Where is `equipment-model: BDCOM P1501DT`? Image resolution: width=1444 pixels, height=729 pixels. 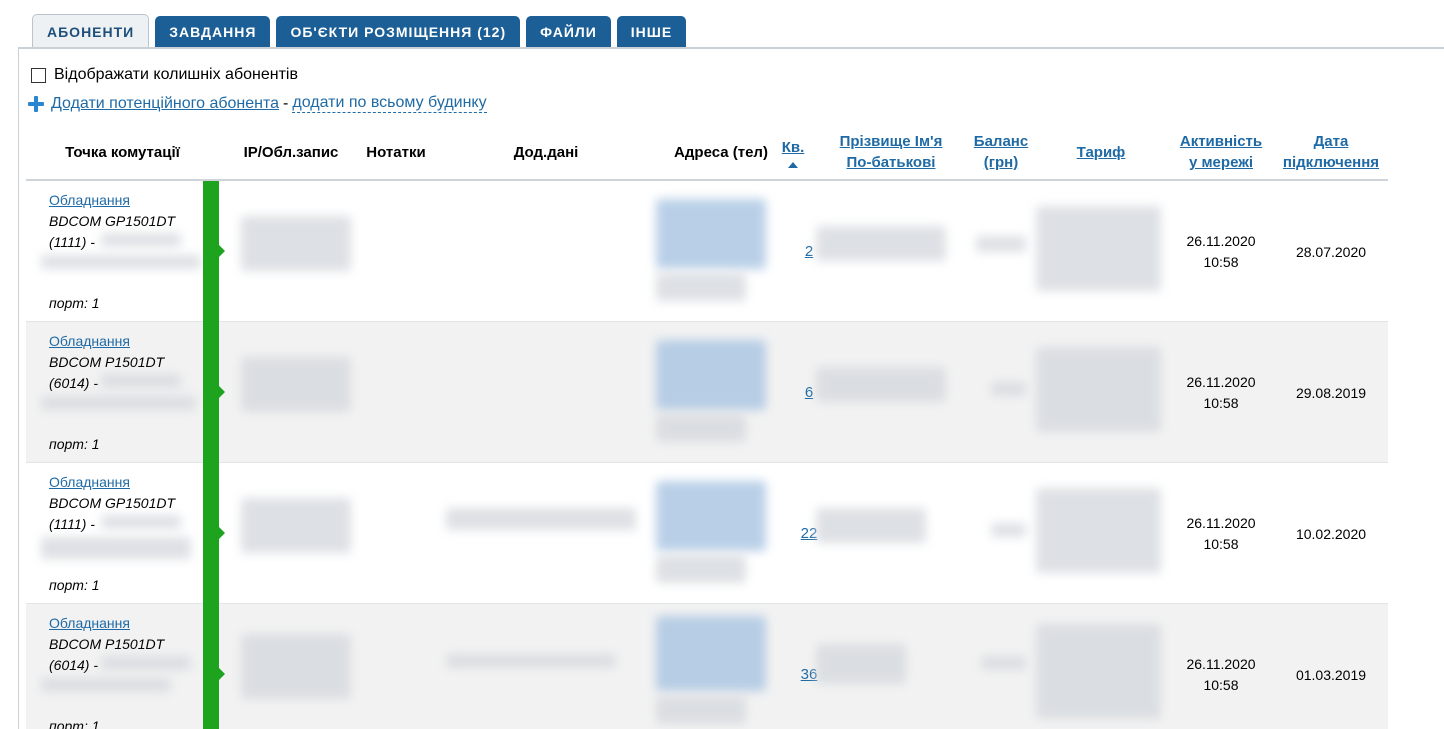 equipment-model: BDCOM P1501DT is located at coordinates (107, 644).